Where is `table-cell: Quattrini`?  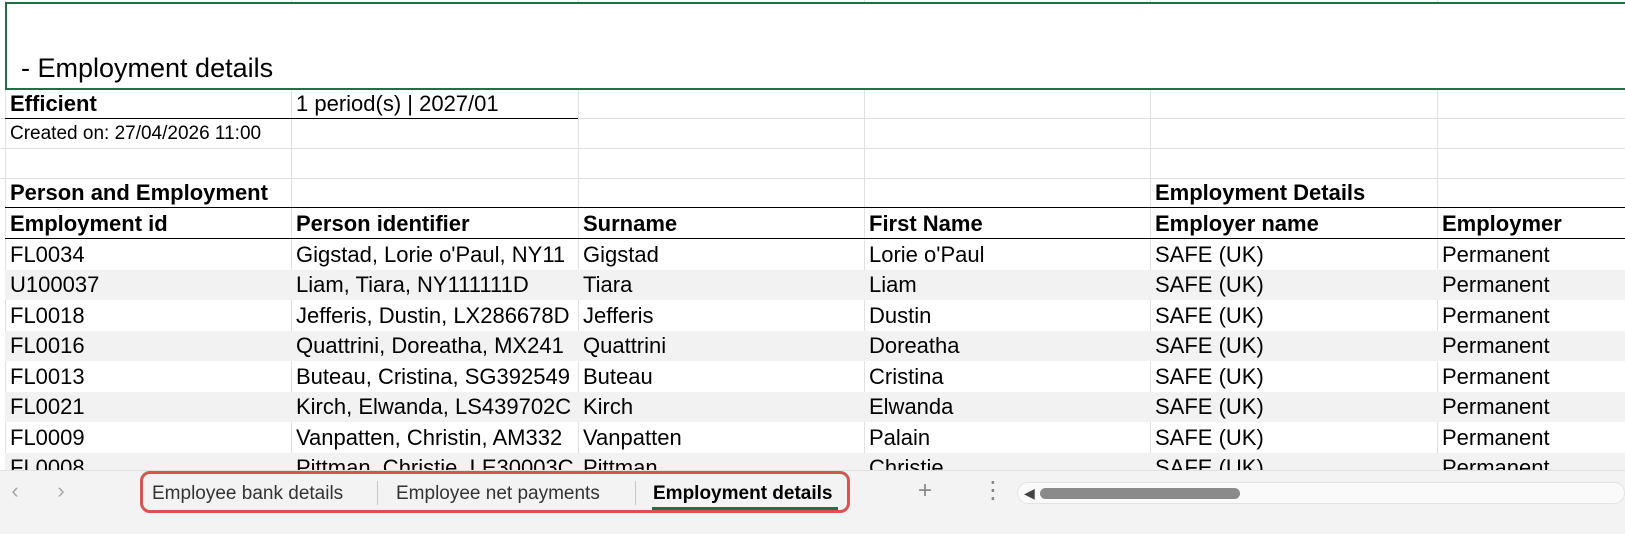
table-cell: Quattrini is located at coordinates (721, 346).